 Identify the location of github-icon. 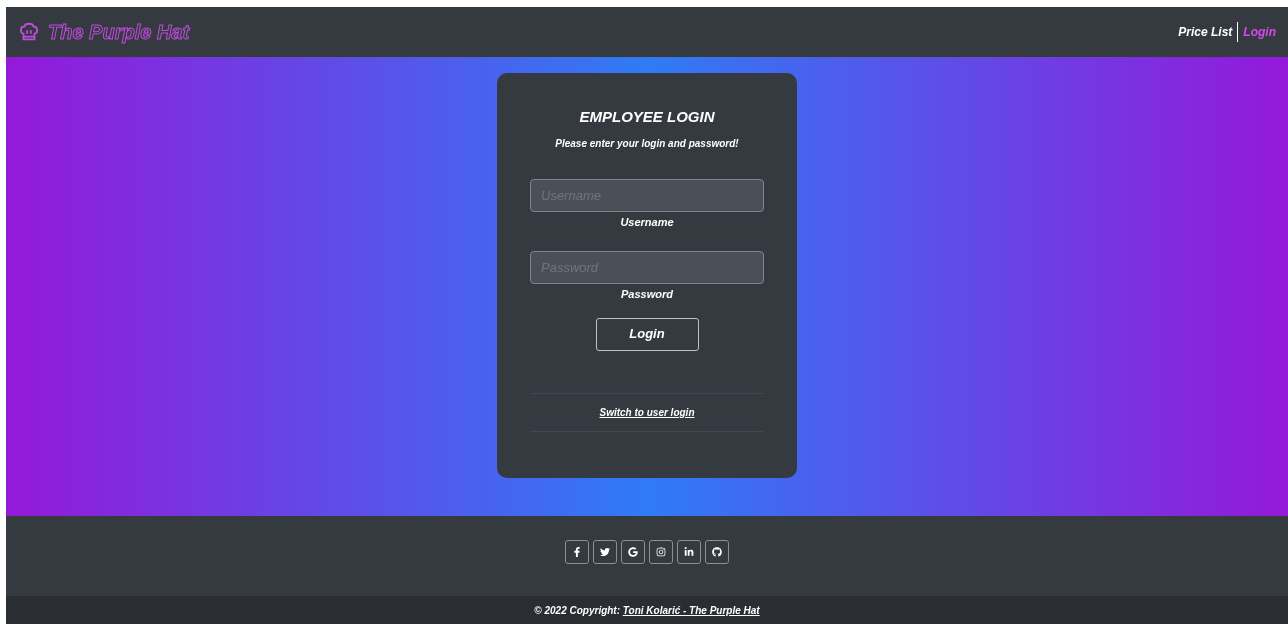
(717, 552).